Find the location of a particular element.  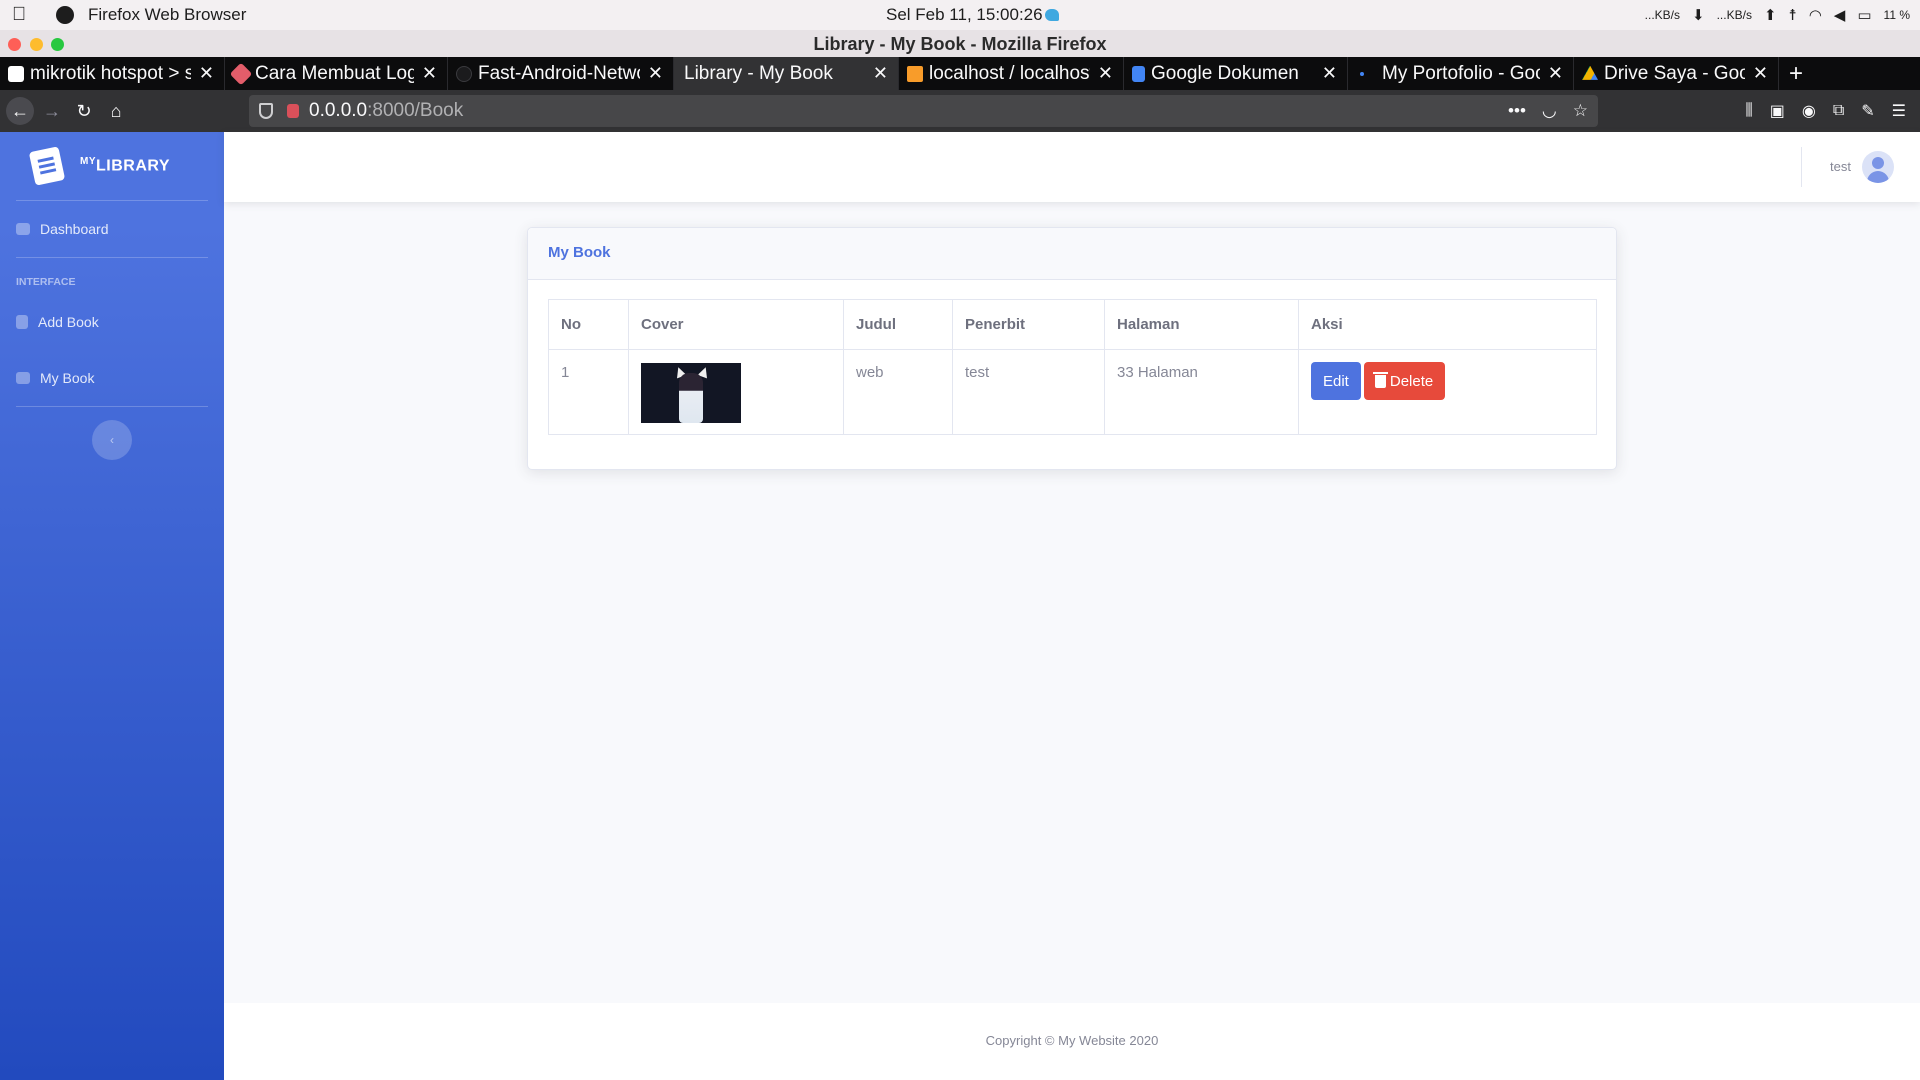

brand-link: MYLIBRARY is located at coordinates (112, 166).